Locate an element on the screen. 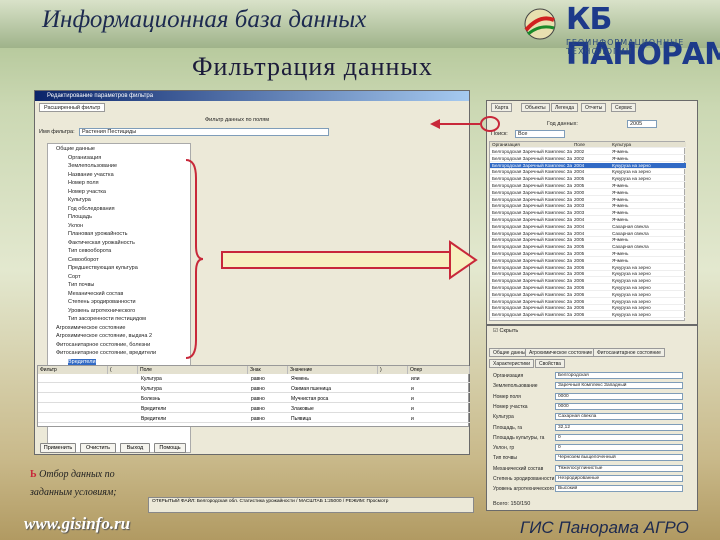 This screenshot has width=720, height=540. tree-item: Номер поля is located at coordinates (83, 183).